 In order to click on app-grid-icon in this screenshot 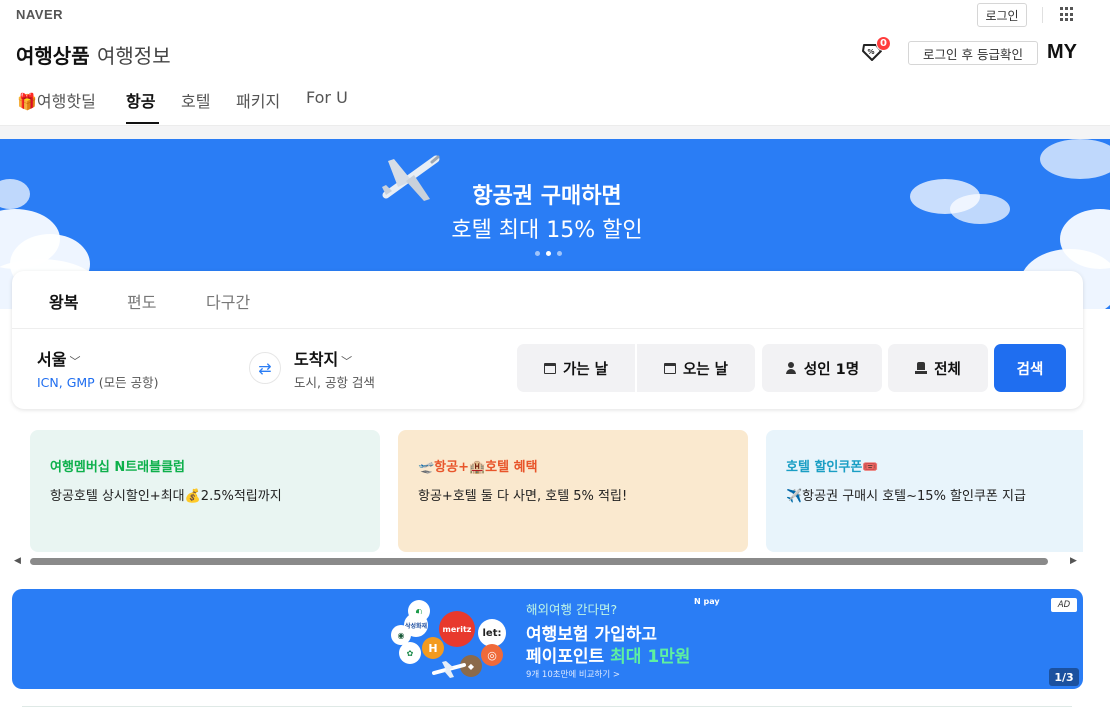, I will do `click(1067, 14)`.